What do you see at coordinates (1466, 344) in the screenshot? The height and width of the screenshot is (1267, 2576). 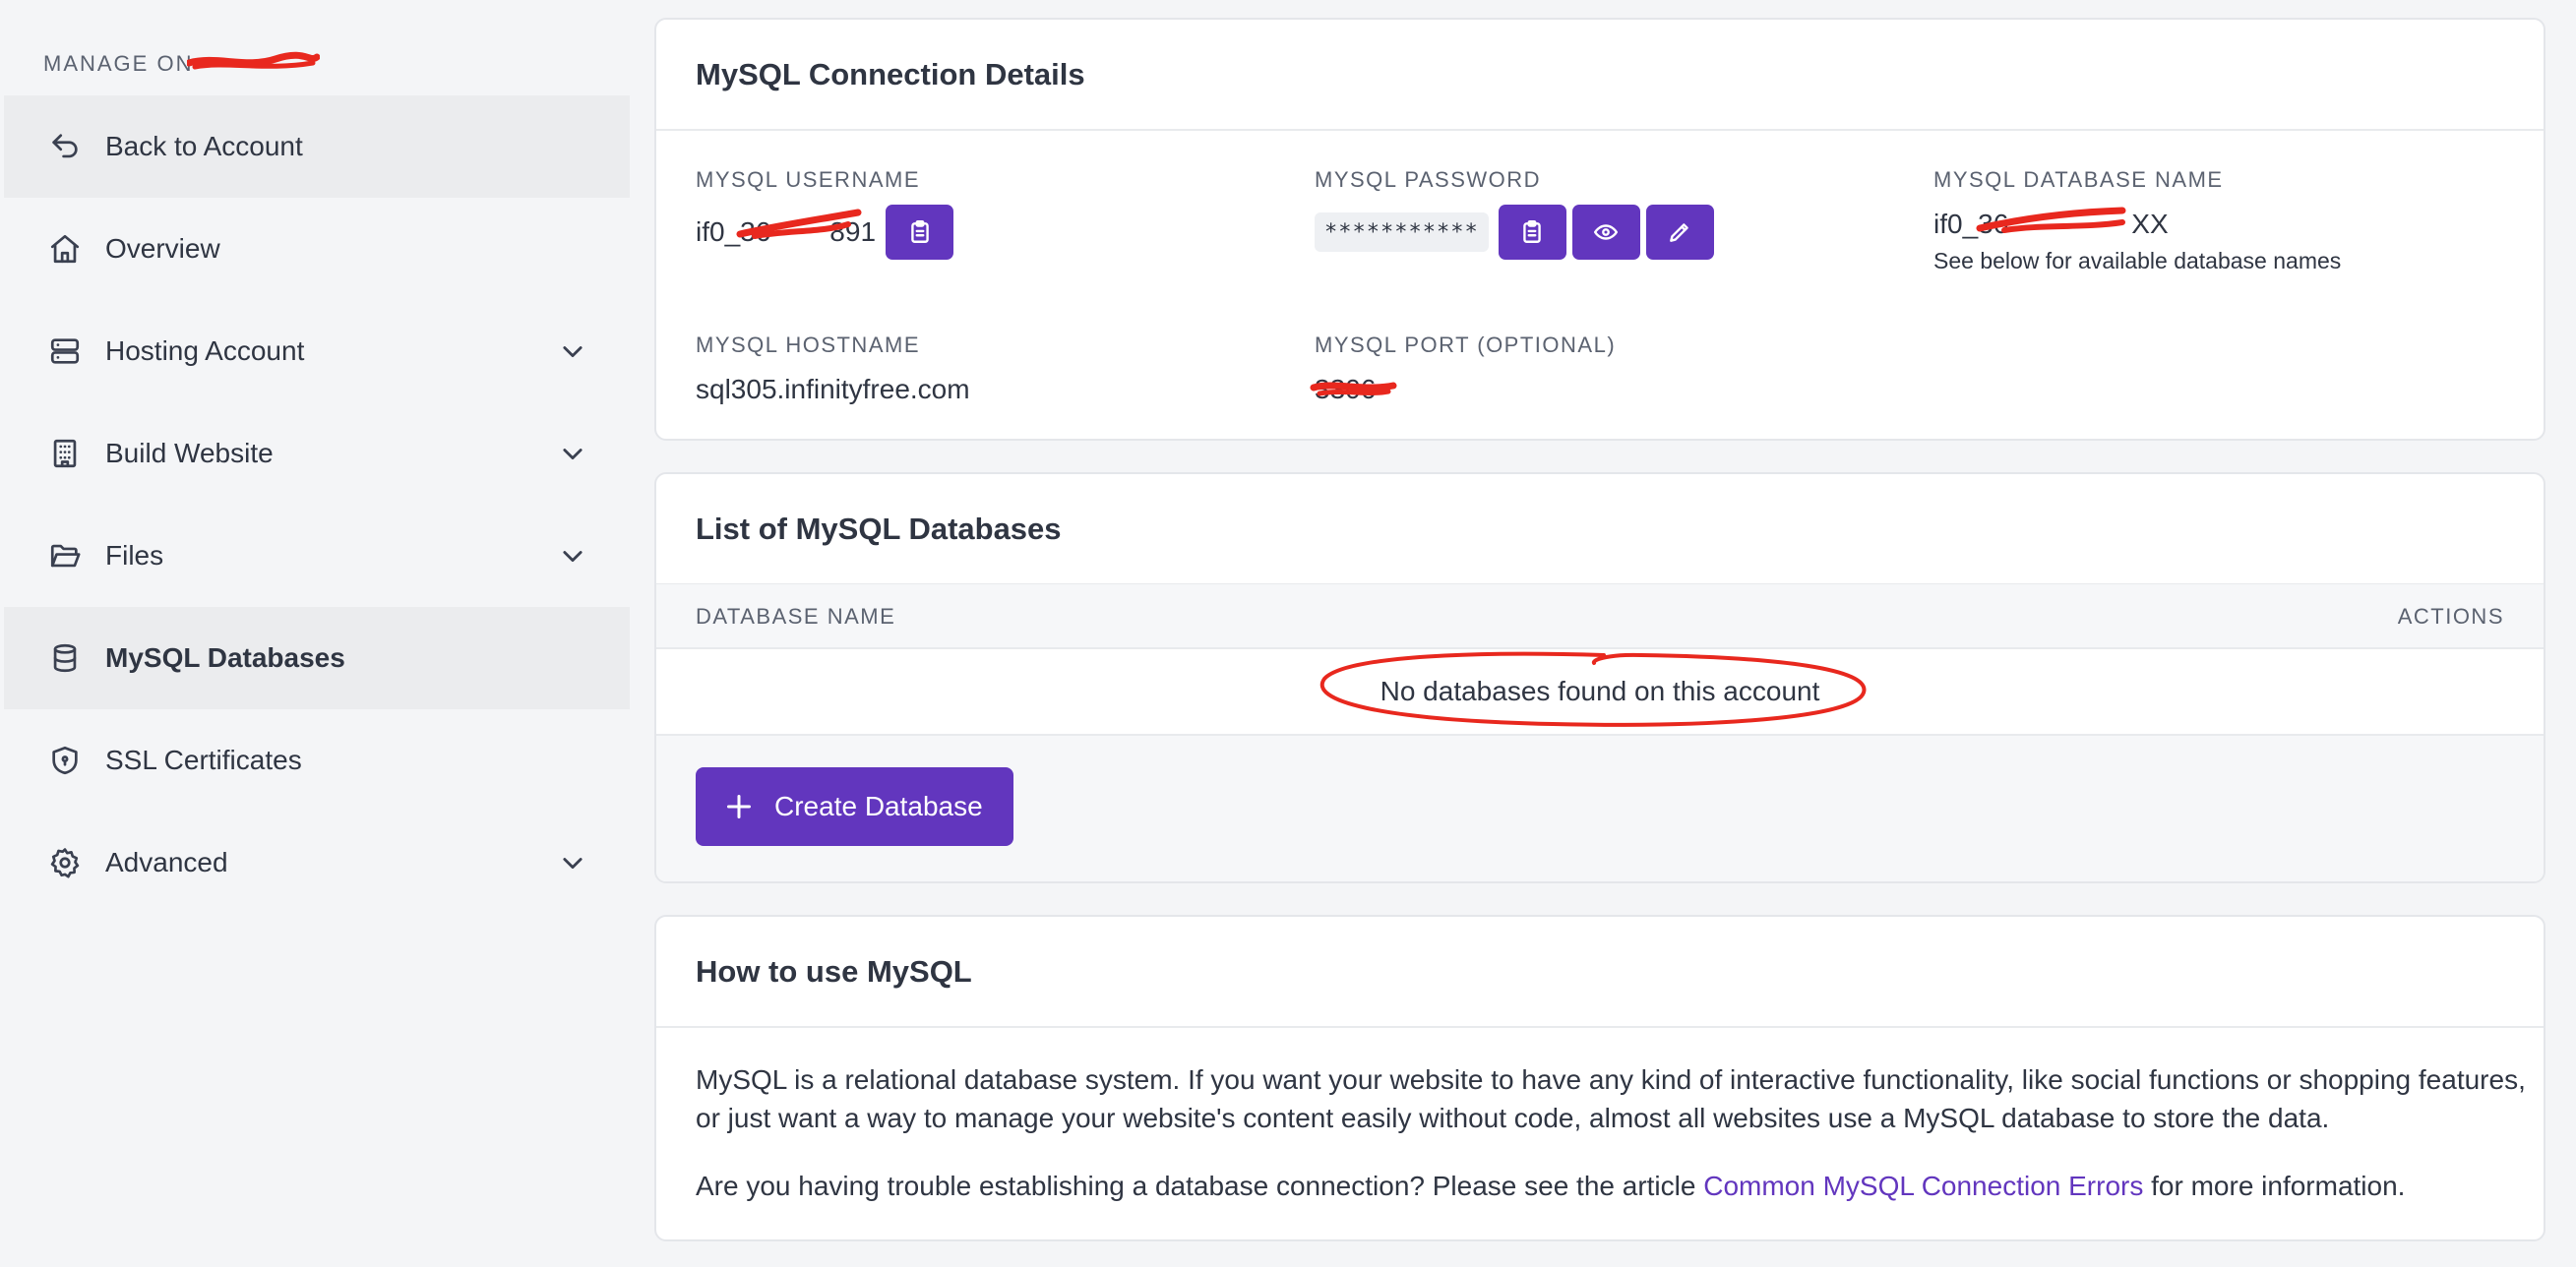 I see `port-label: MYSQL PORT (OPTIONAL)` at bounding box center [1466, 344].